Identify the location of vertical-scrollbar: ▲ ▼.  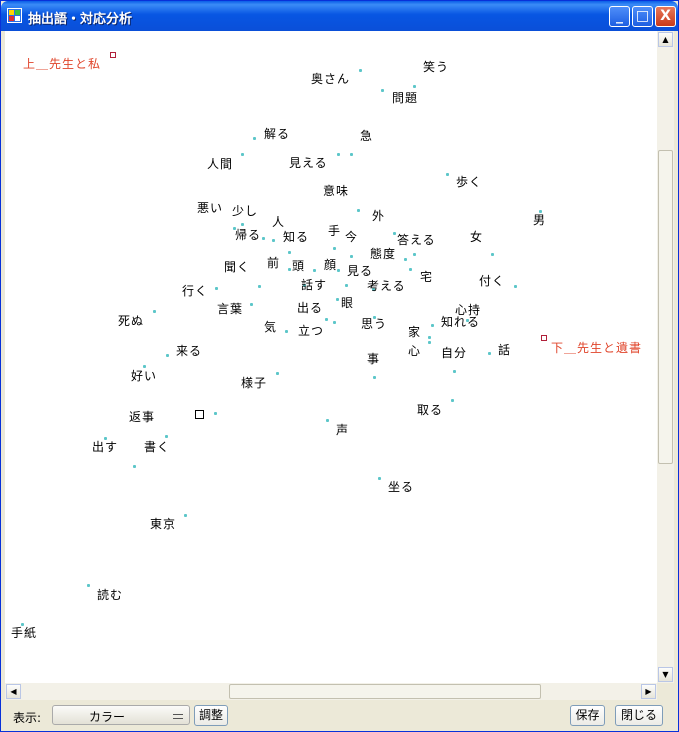
(665, 357).